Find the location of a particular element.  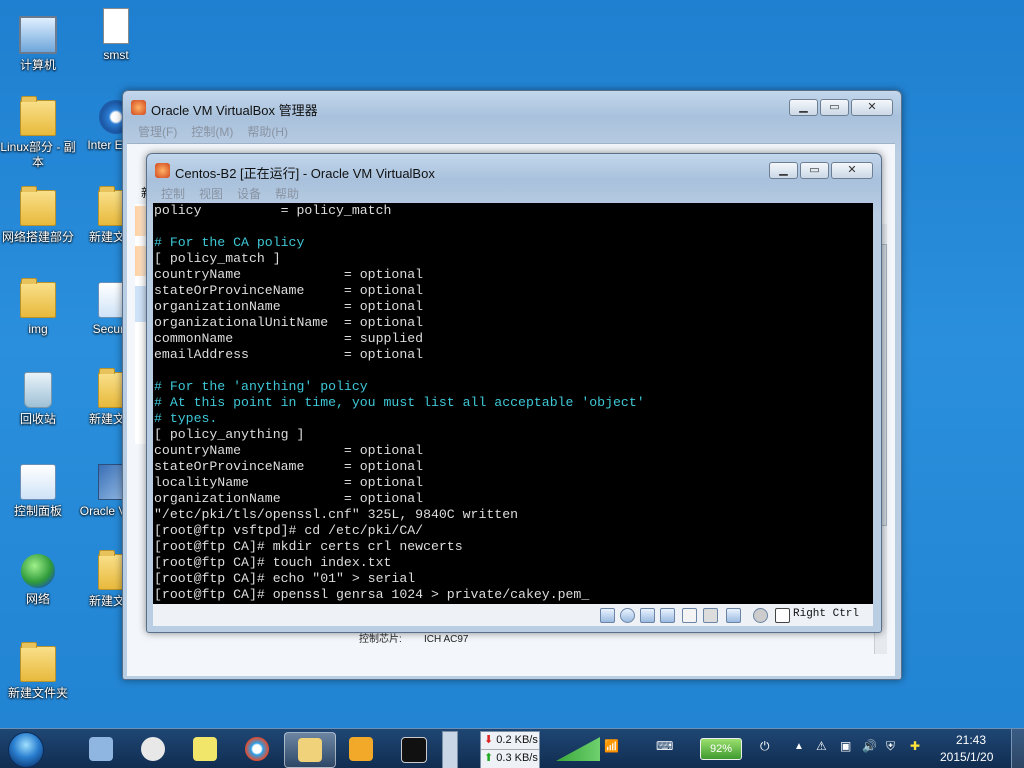

desktop-icon-recycle-bin: 回收站 is located at coordinates (38, 399).